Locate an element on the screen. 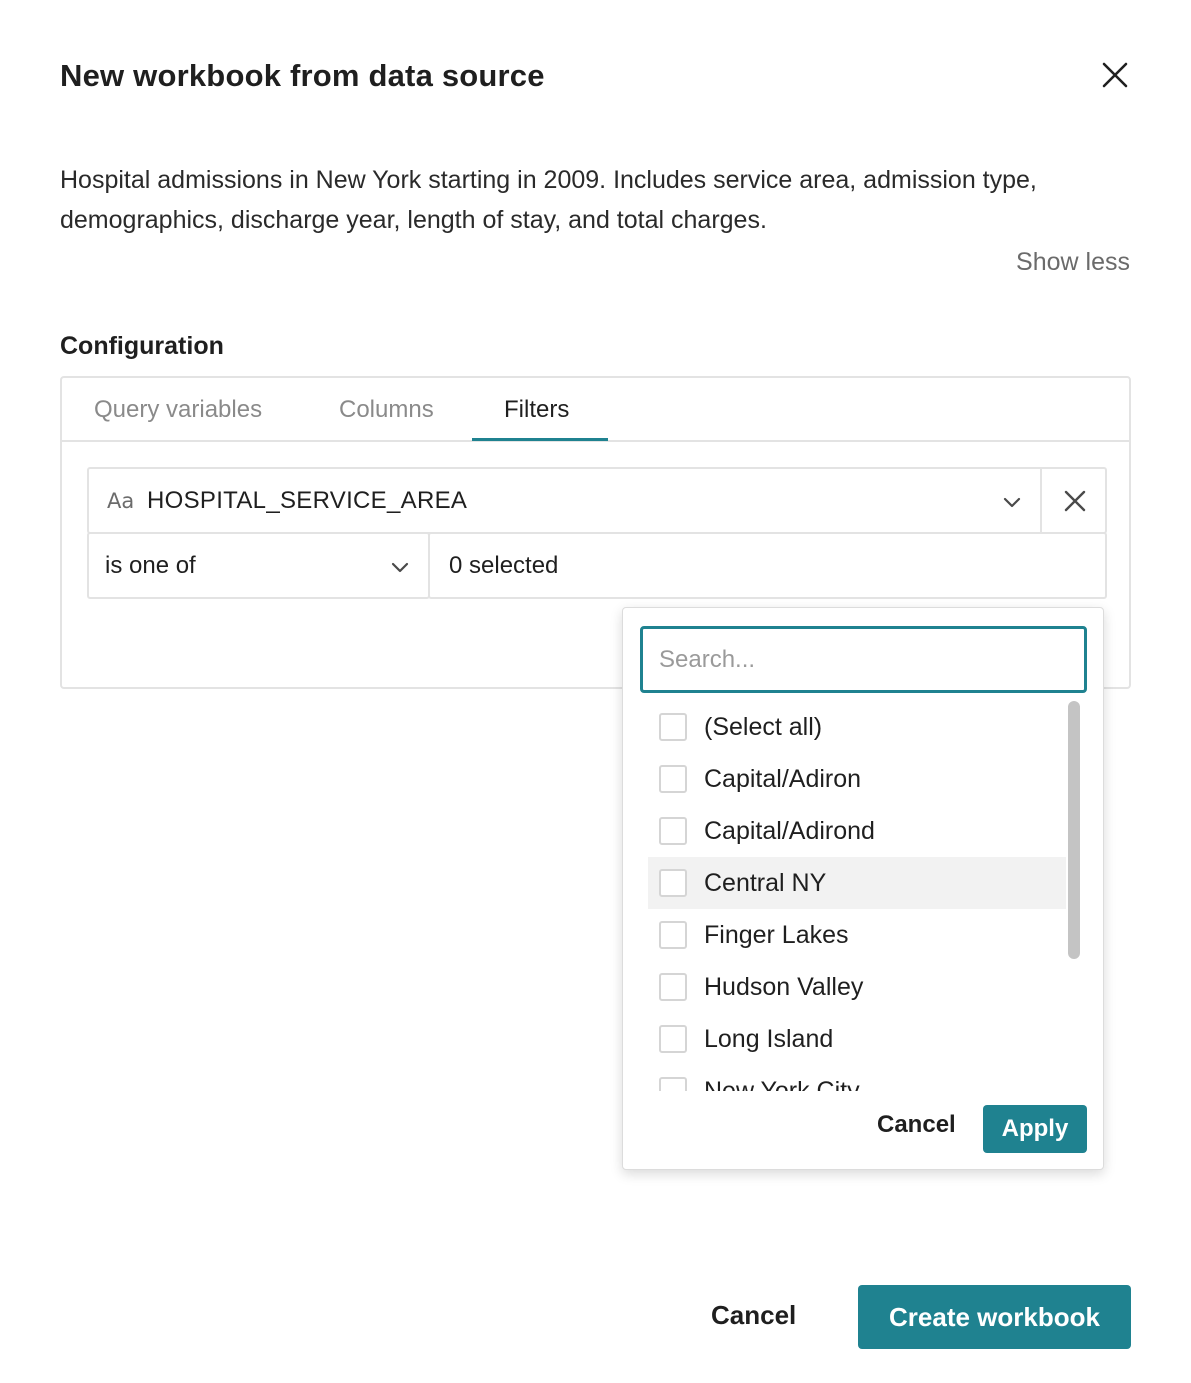  filter-field-name: HOSPITAL_SERVICE_AREA is located at coordinates (307, 500).